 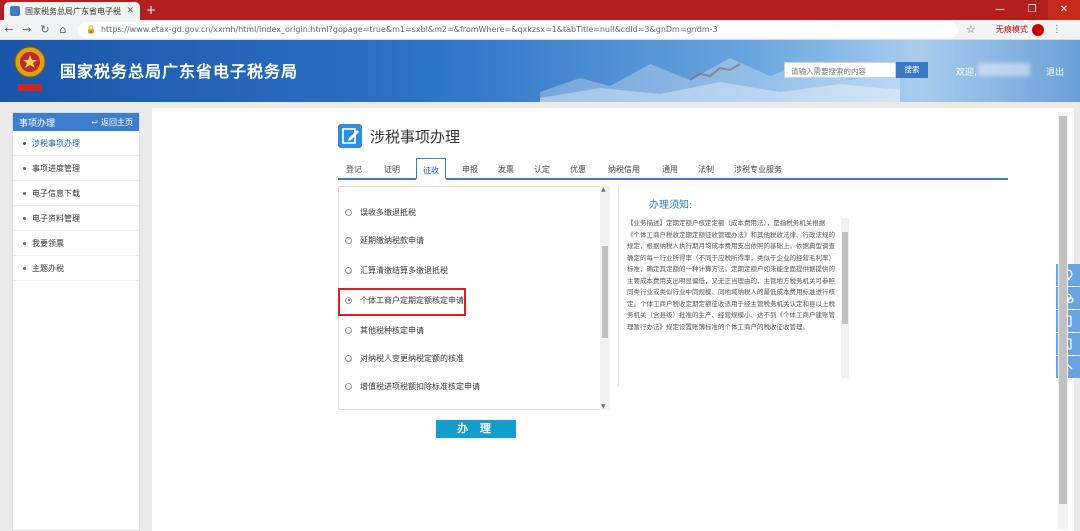 What do you see at coordinates (670, 169) in the screenshot?
I see `tab-general: 通用` at bounding box center [670, 169].